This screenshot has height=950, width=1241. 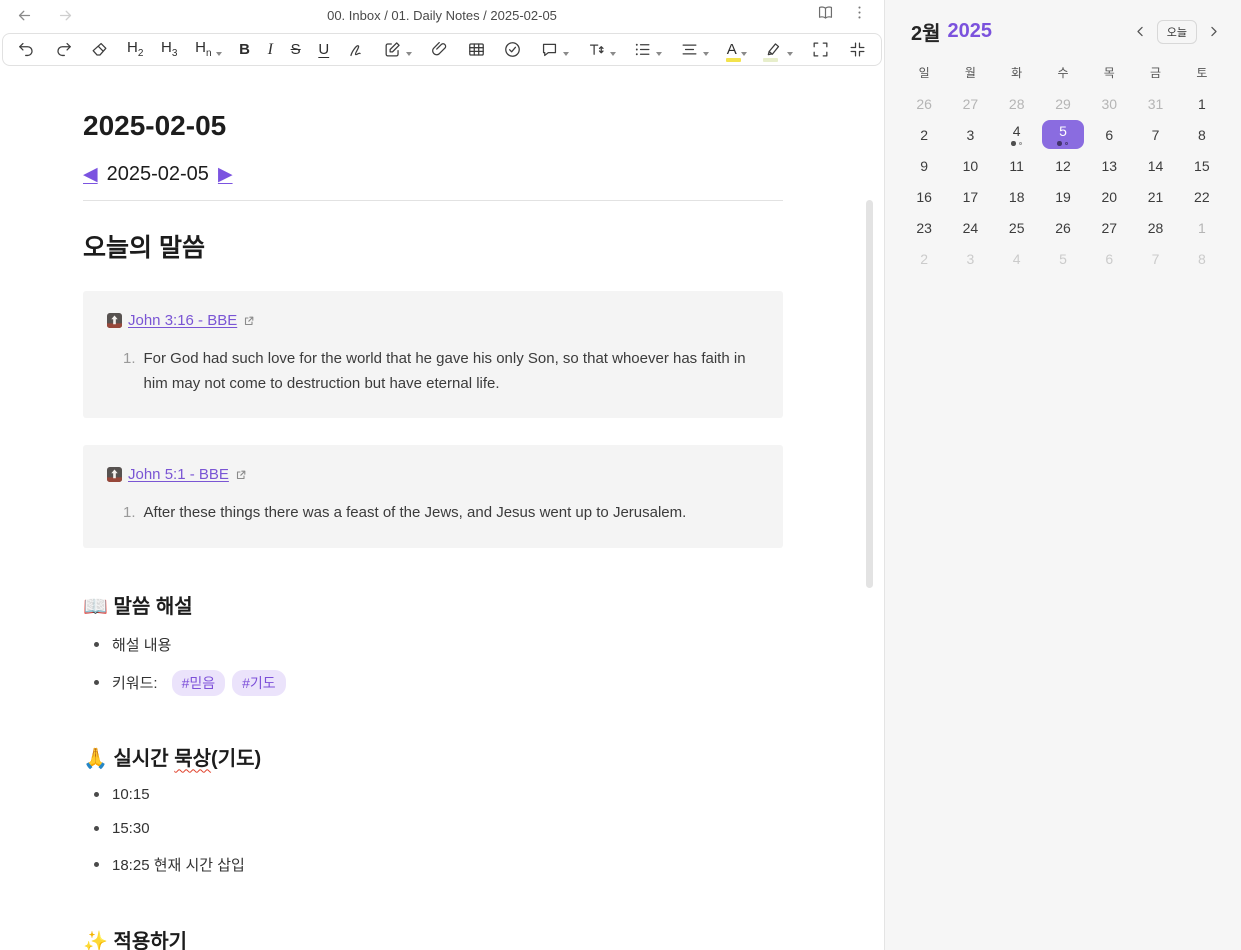 I want to click on section-heading-prayer: 🙏 실시간 묵상(기도), so click(x=433, y=756).